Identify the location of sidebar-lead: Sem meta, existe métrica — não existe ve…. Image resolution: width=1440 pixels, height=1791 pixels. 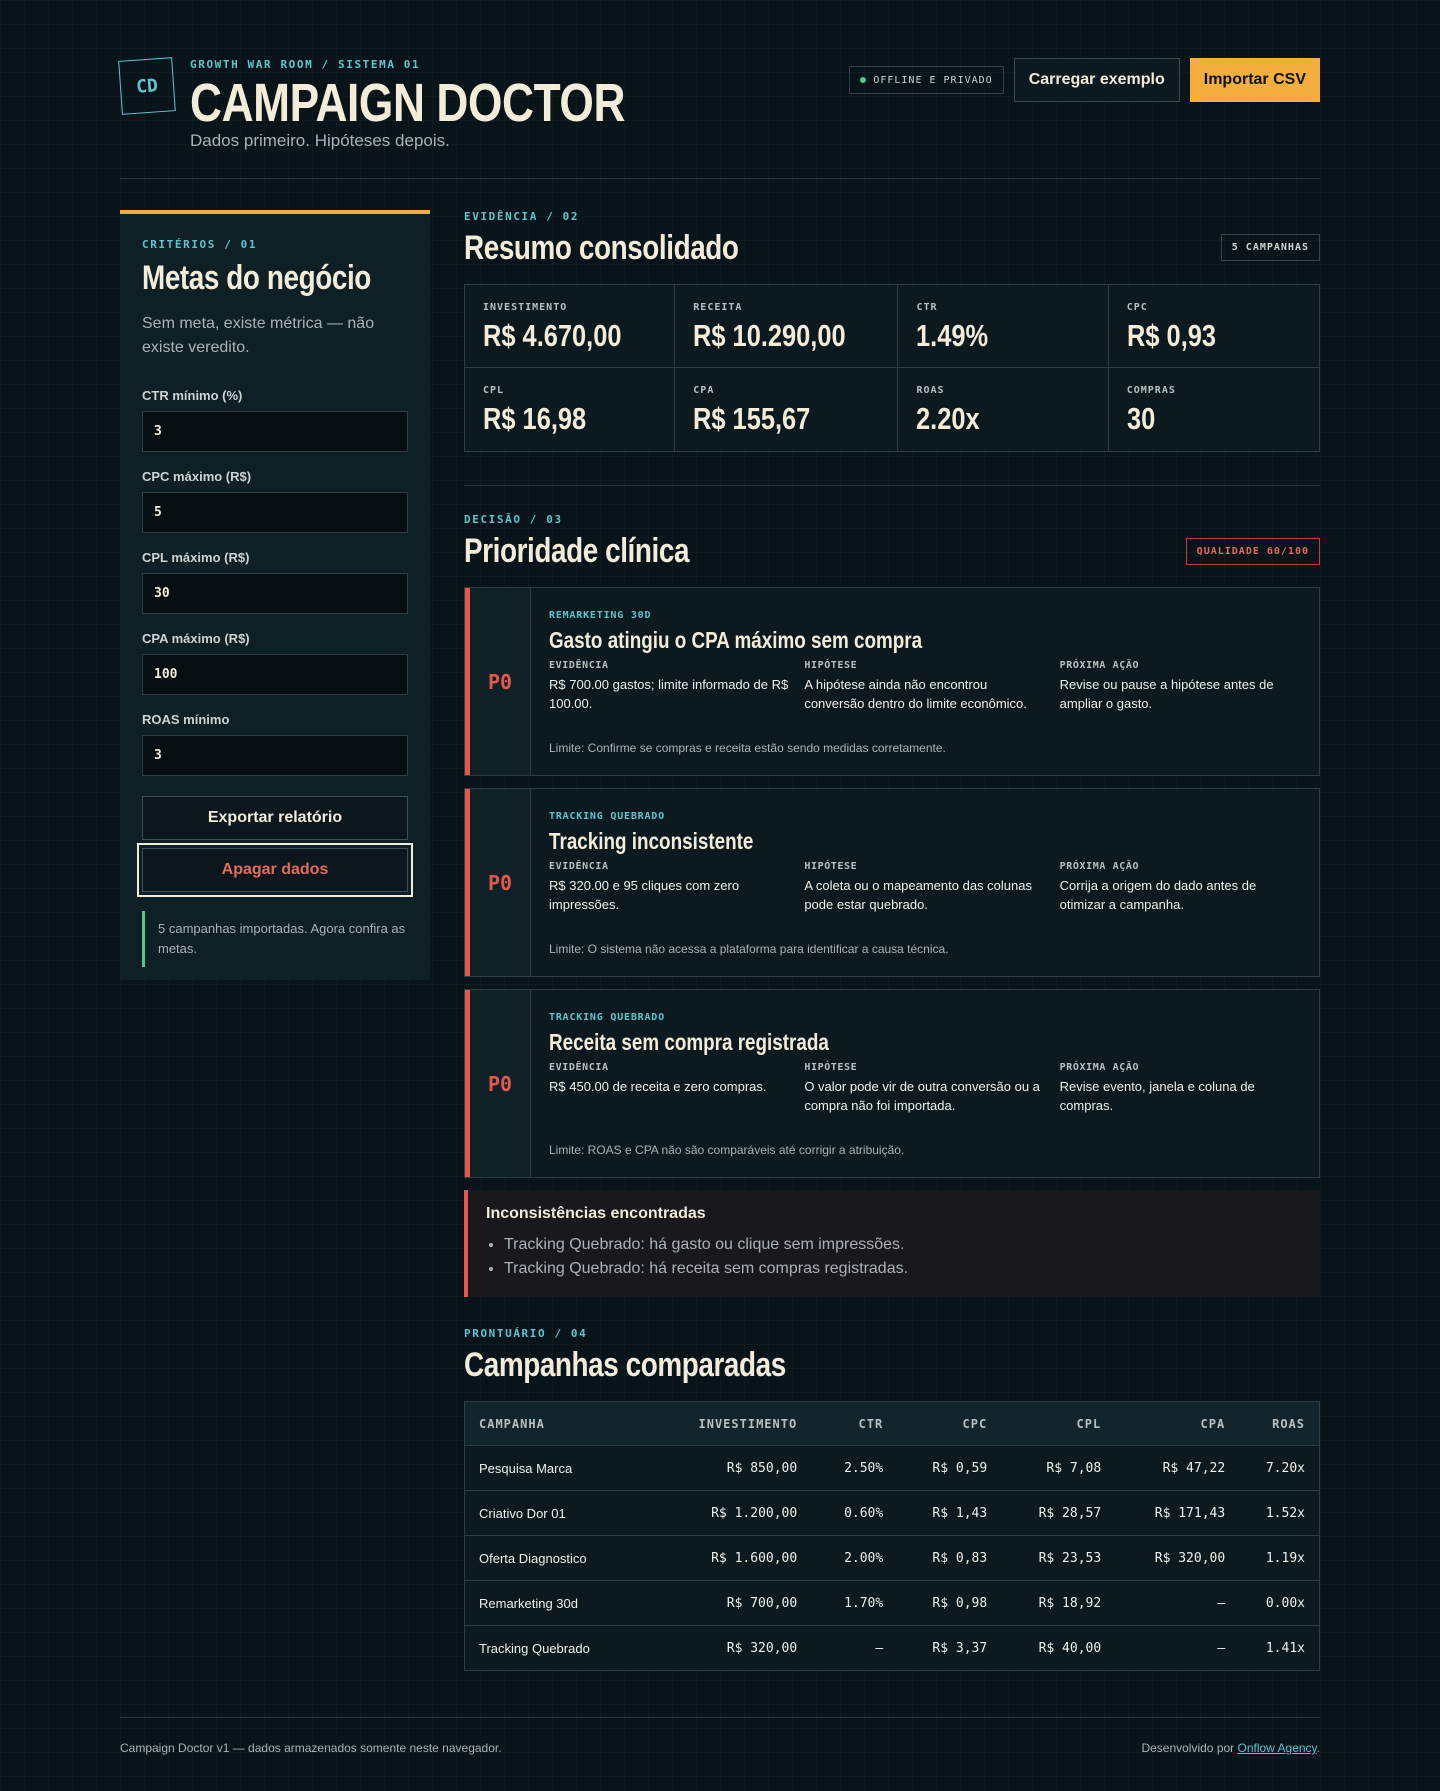
(258, 335).